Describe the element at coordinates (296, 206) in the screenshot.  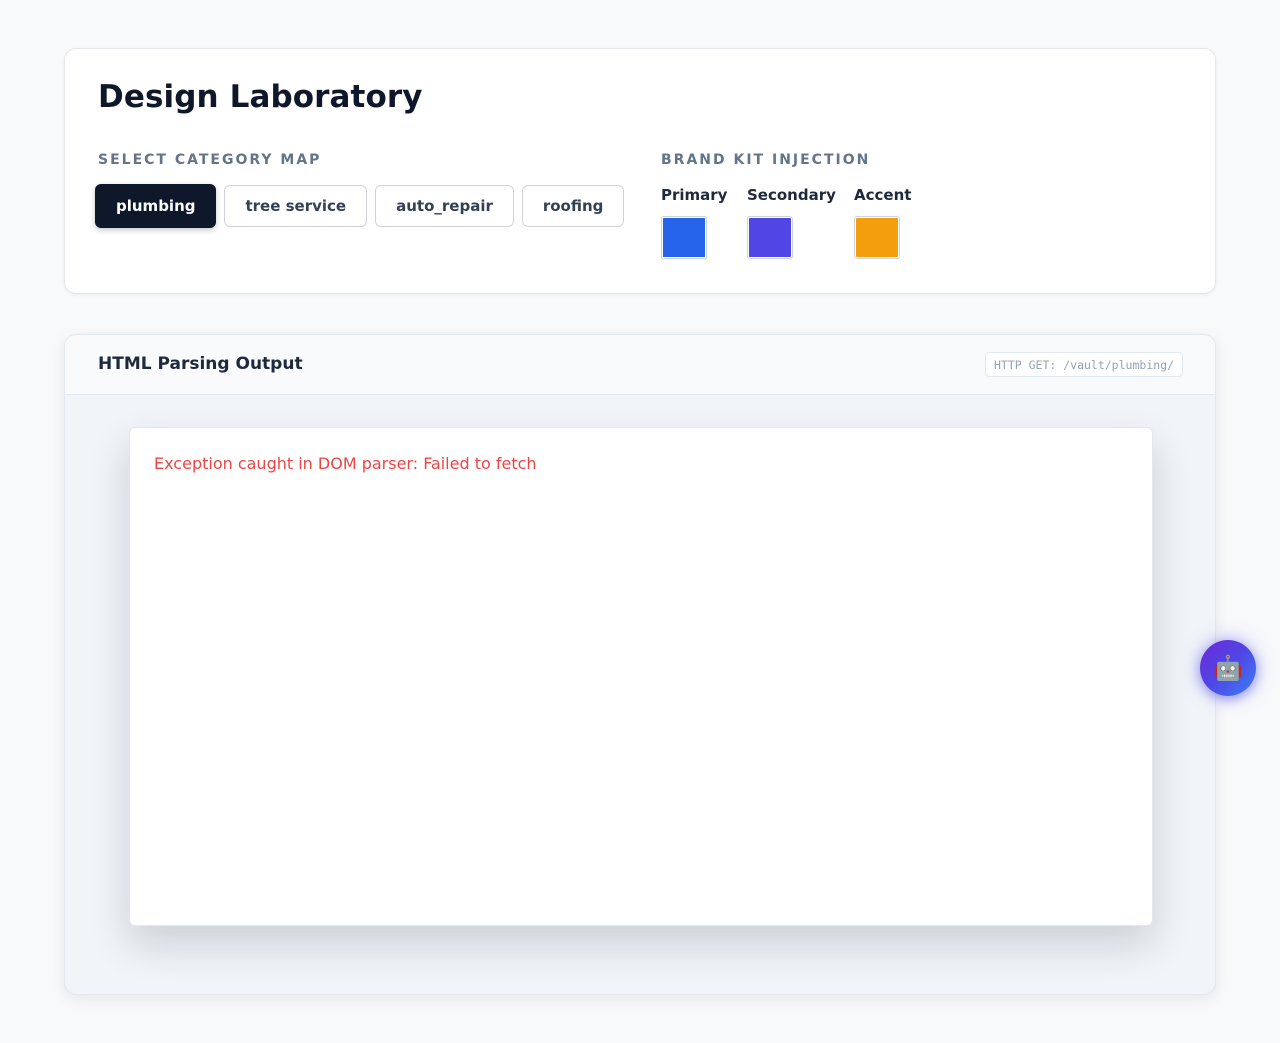
I see `category-button-tree-service: tree service` at that location.